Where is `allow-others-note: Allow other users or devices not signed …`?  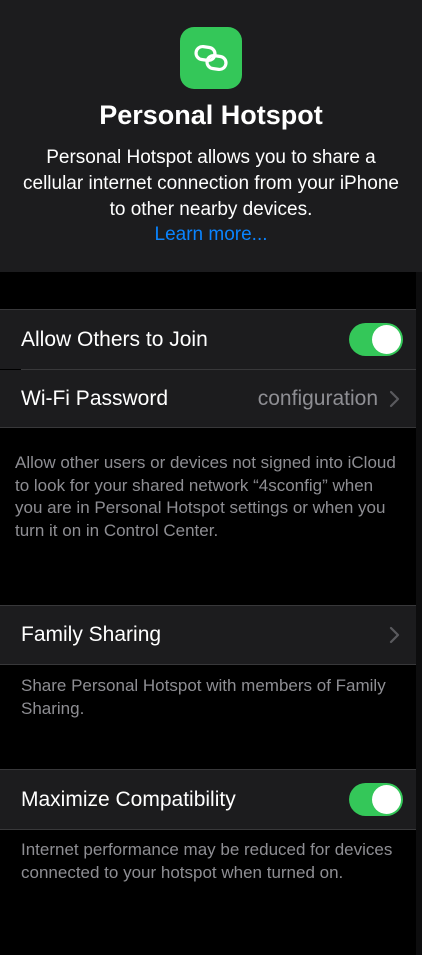 allow-others-note: Allow other users or devices not signed … is located at coordinates (205, 496).